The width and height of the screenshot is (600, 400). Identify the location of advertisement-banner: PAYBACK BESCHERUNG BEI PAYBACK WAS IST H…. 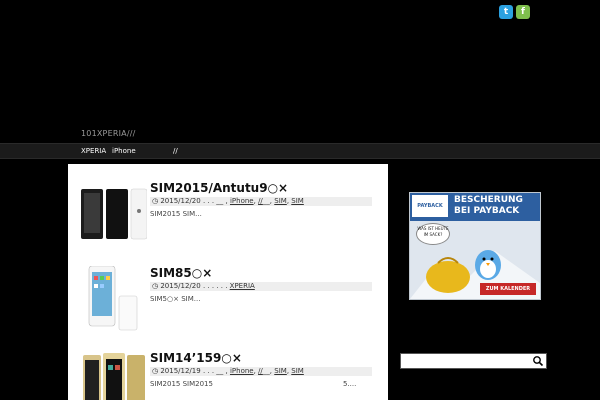
(475, 246).